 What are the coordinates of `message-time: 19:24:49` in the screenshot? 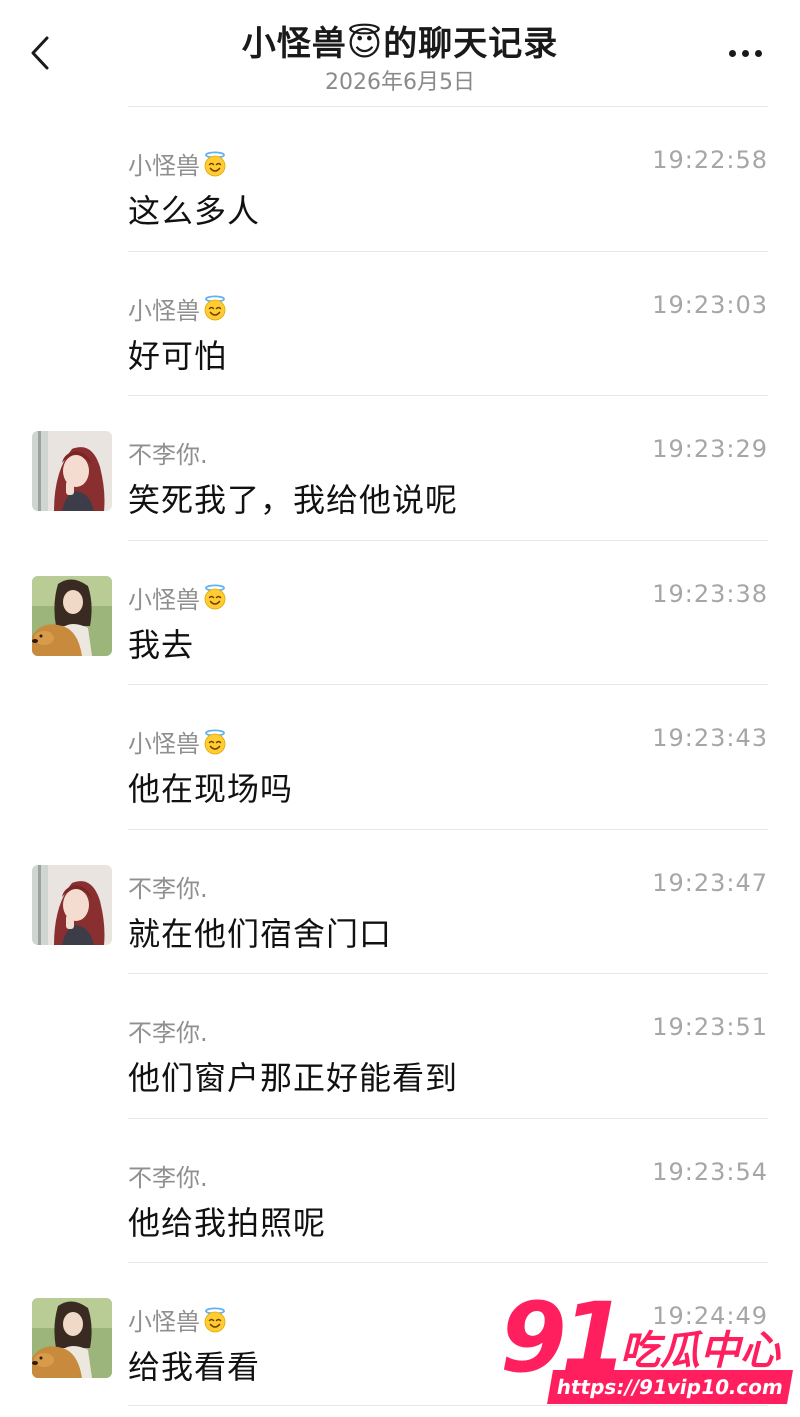 It's located at (710, 1316).